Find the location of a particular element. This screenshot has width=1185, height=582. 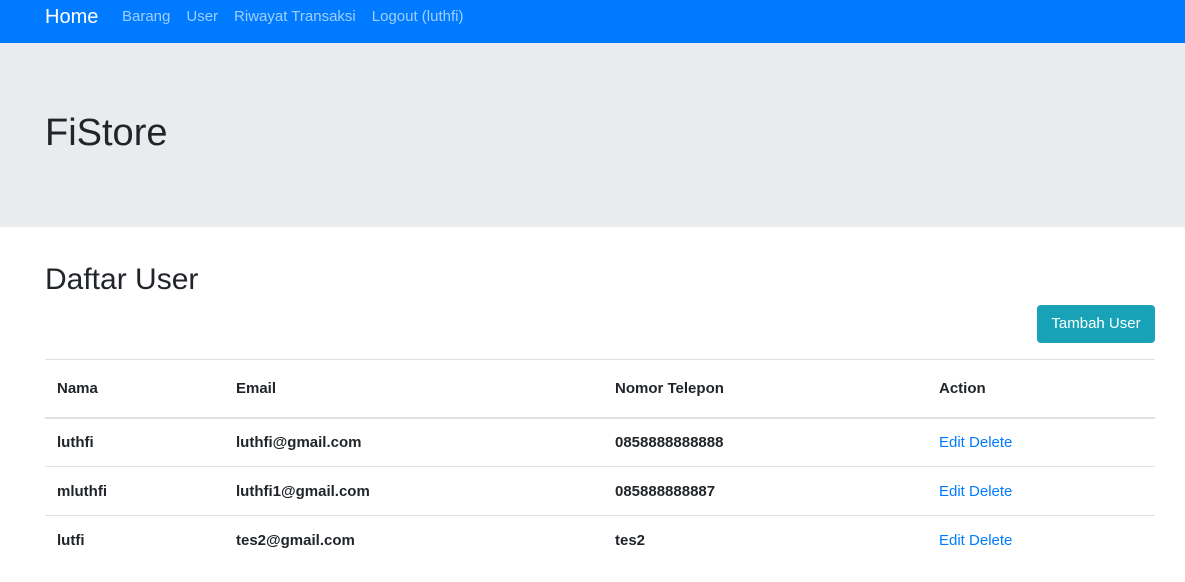

store-title: FiStore is located at coordinates (106, 133).